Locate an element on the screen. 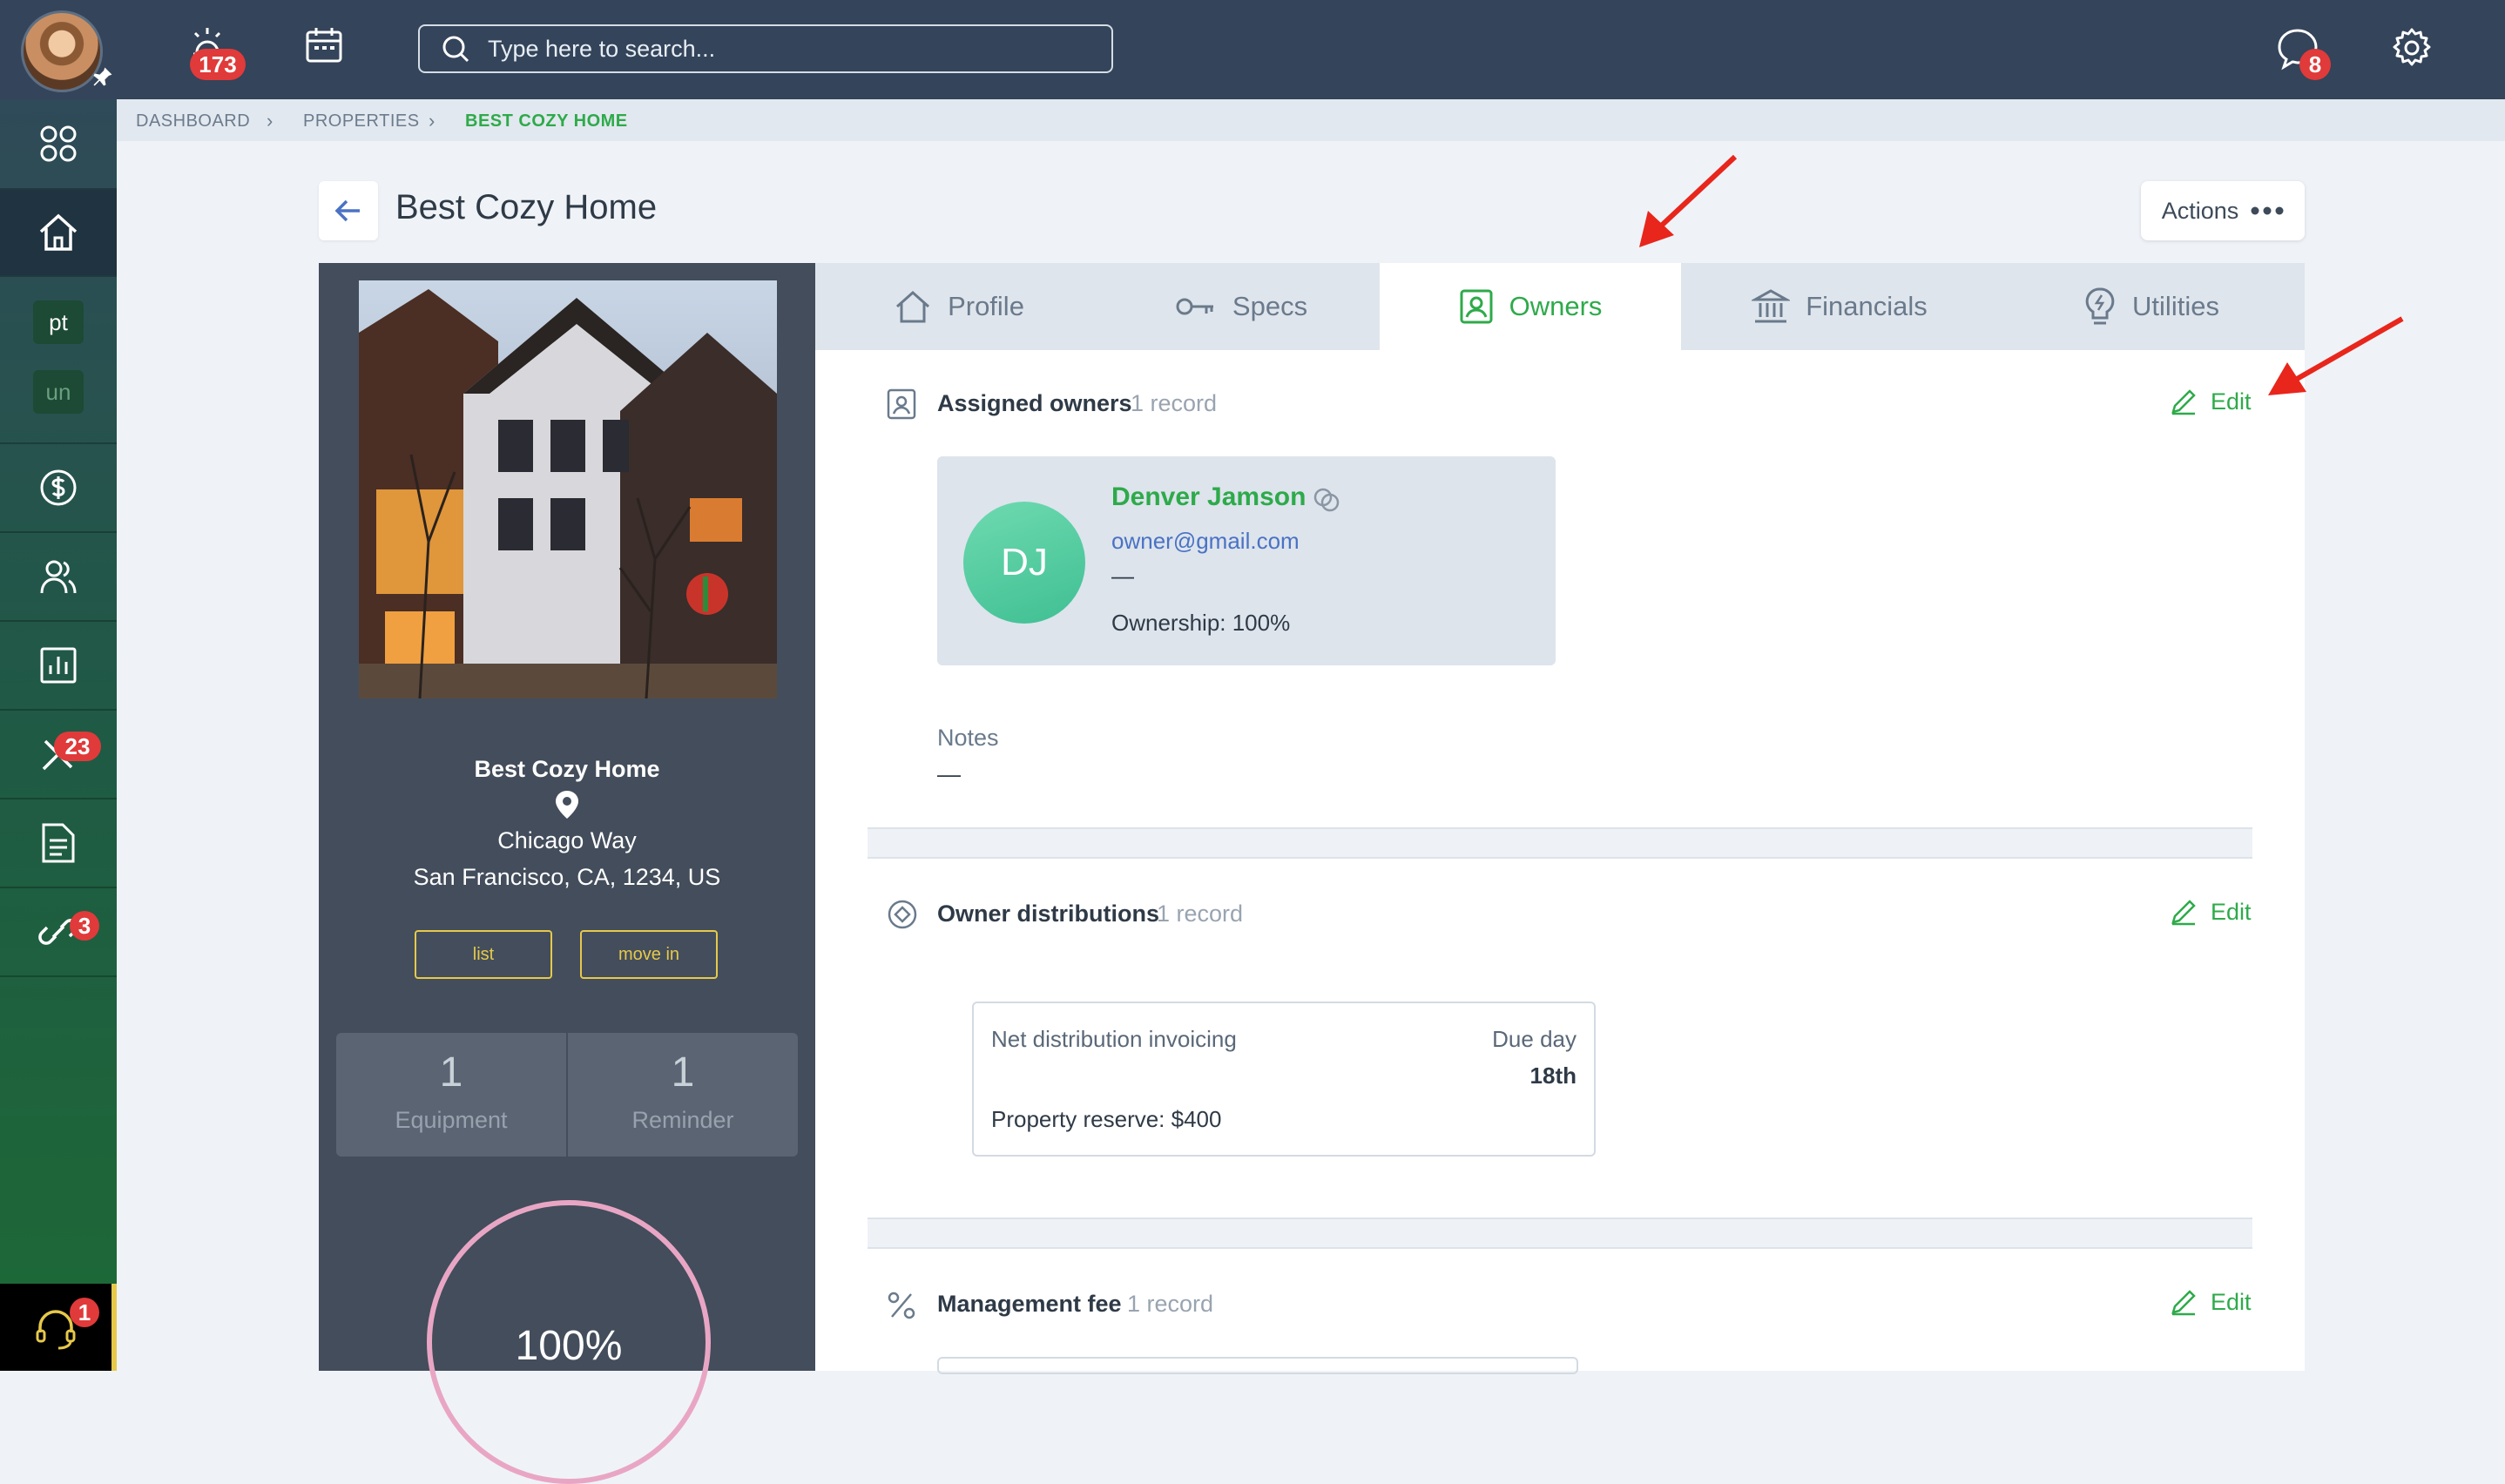 This screenshot has height=1484, width=2505. sidebar-item-people is located at coordinates (58, 577).